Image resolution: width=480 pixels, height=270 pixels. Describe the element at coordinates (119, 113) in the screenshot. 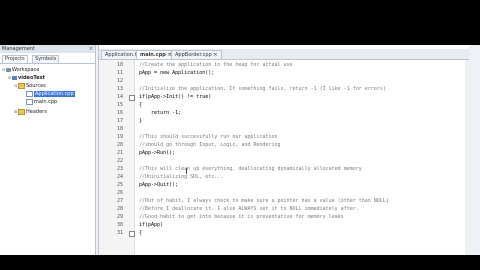

I see `line-number: 16` at that location.